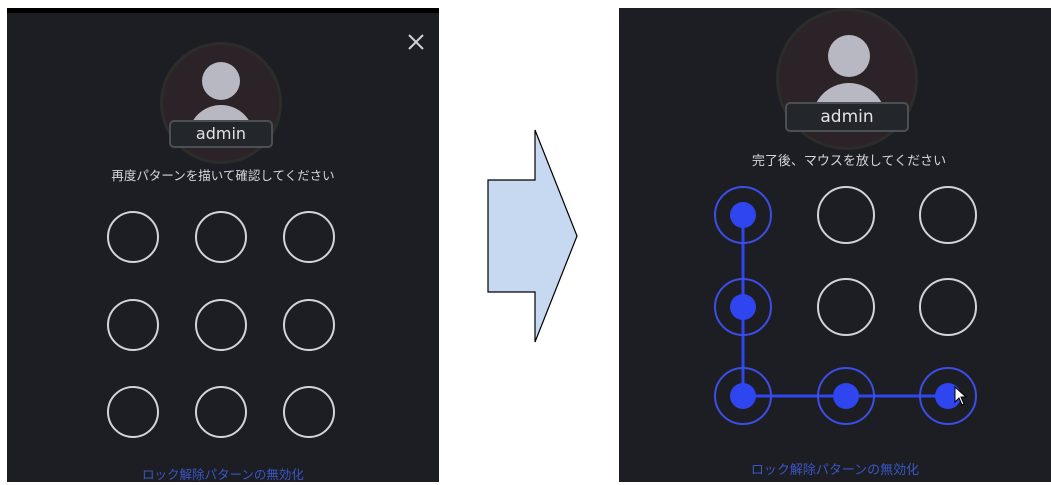 This screenshot has width=1051, height=485. What do you see at coordinates (416, 42) in the screenshot?
I see `close-icon` at bounding box center [416, 42].